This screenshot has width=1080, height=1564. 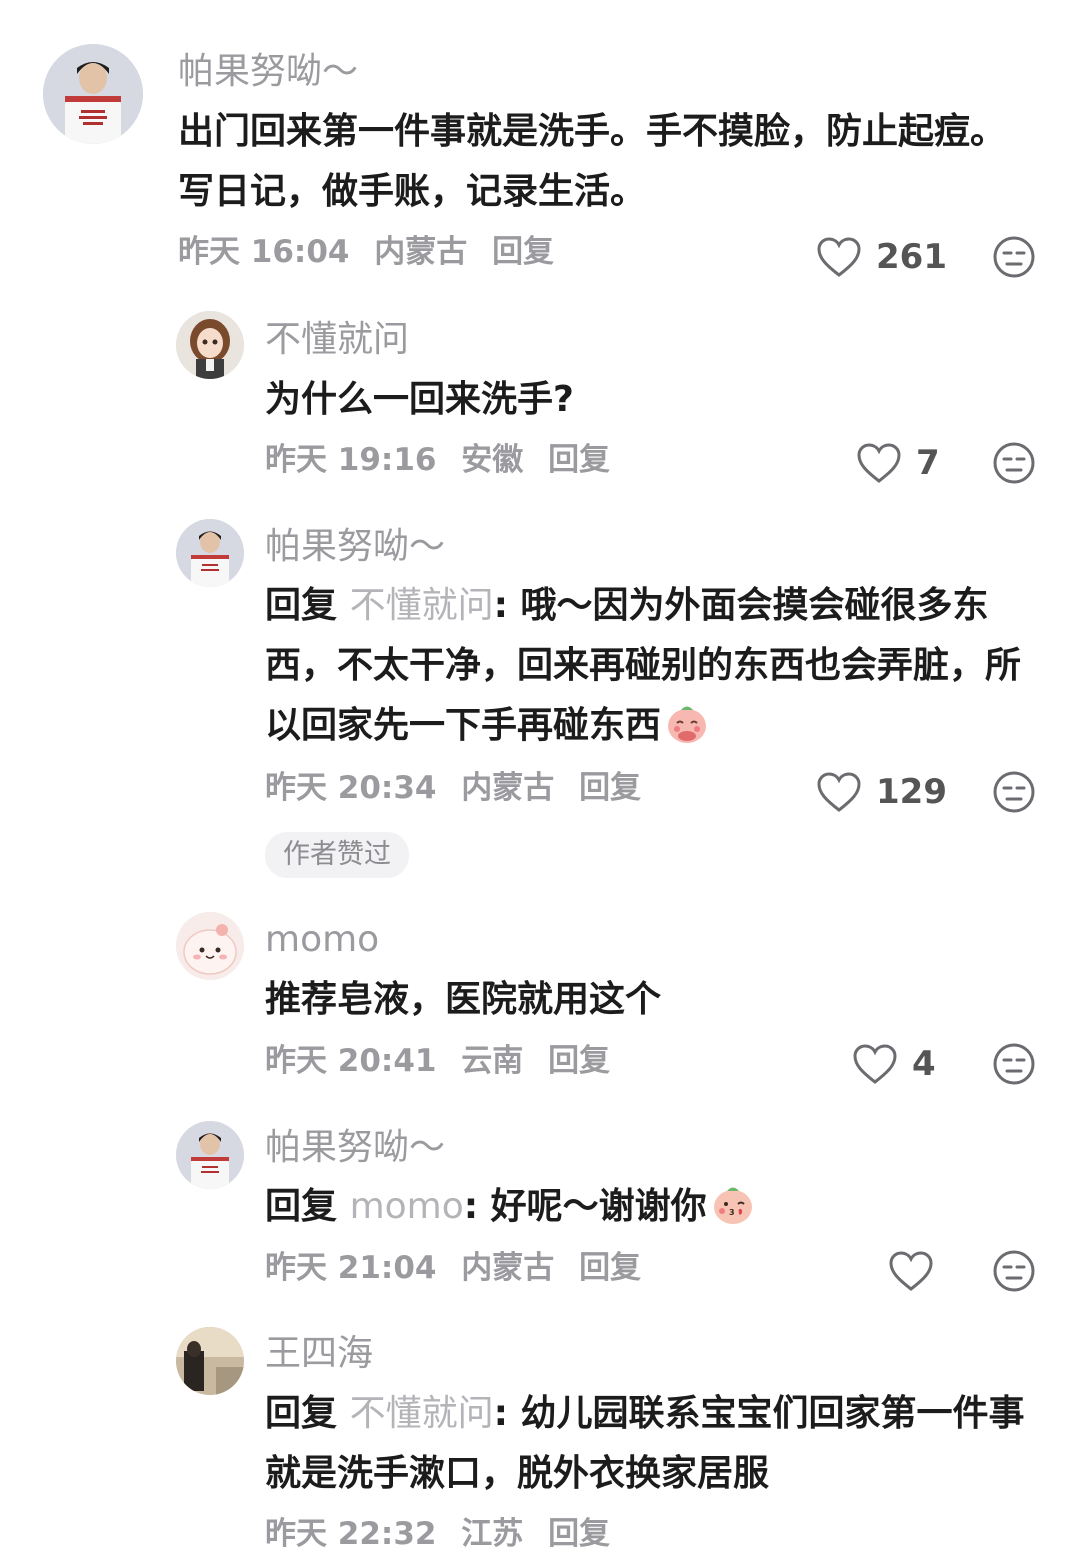 What do you see at coordinates (453, 1268) in the screenshot?
I see `comment-meta: 昨天 21:04 内蒙古 回复` at bounding box center [453, 1268].